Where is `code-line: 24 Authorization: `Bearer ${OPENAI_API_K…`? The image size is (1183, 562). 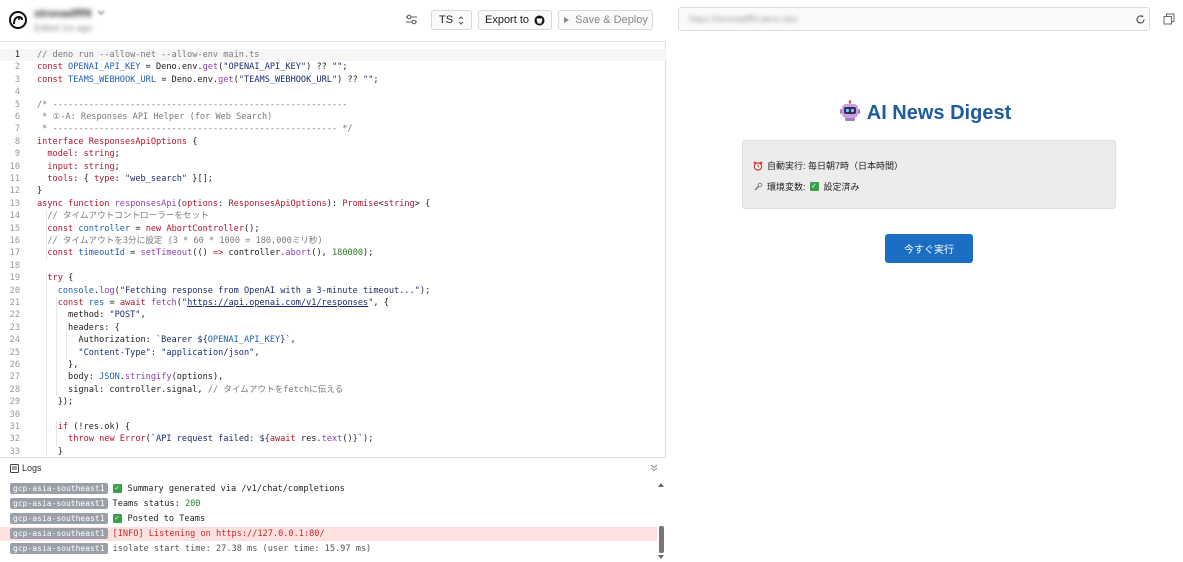 code-line: 24 Authorization: `Bearer ${OPENAI_API_K… is located at coordinates (333, 340).